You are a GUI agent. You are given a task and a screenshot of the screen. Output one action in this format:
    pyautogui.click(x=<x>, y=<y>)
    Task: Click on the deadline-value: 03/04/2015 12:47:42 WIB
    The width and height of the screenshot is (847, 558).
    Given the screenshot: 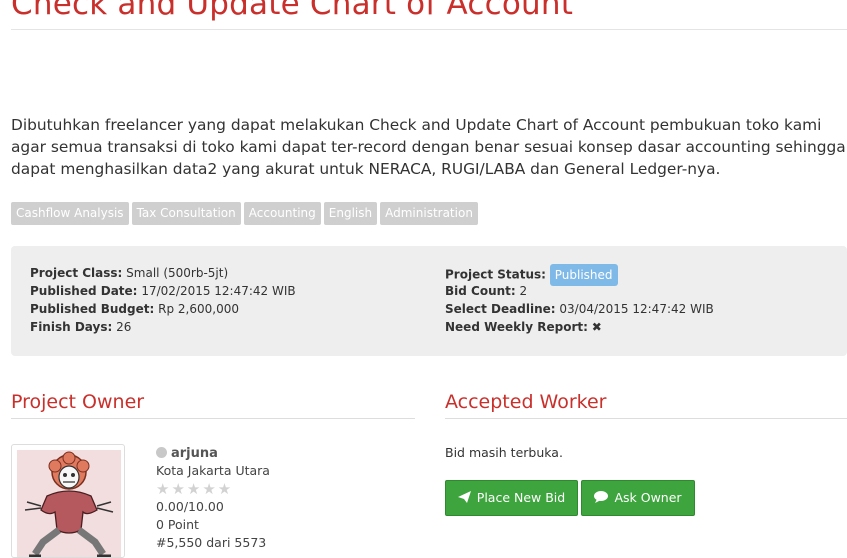 What is the action you would take?
    pyautogui.click(x=636, y=309)
    